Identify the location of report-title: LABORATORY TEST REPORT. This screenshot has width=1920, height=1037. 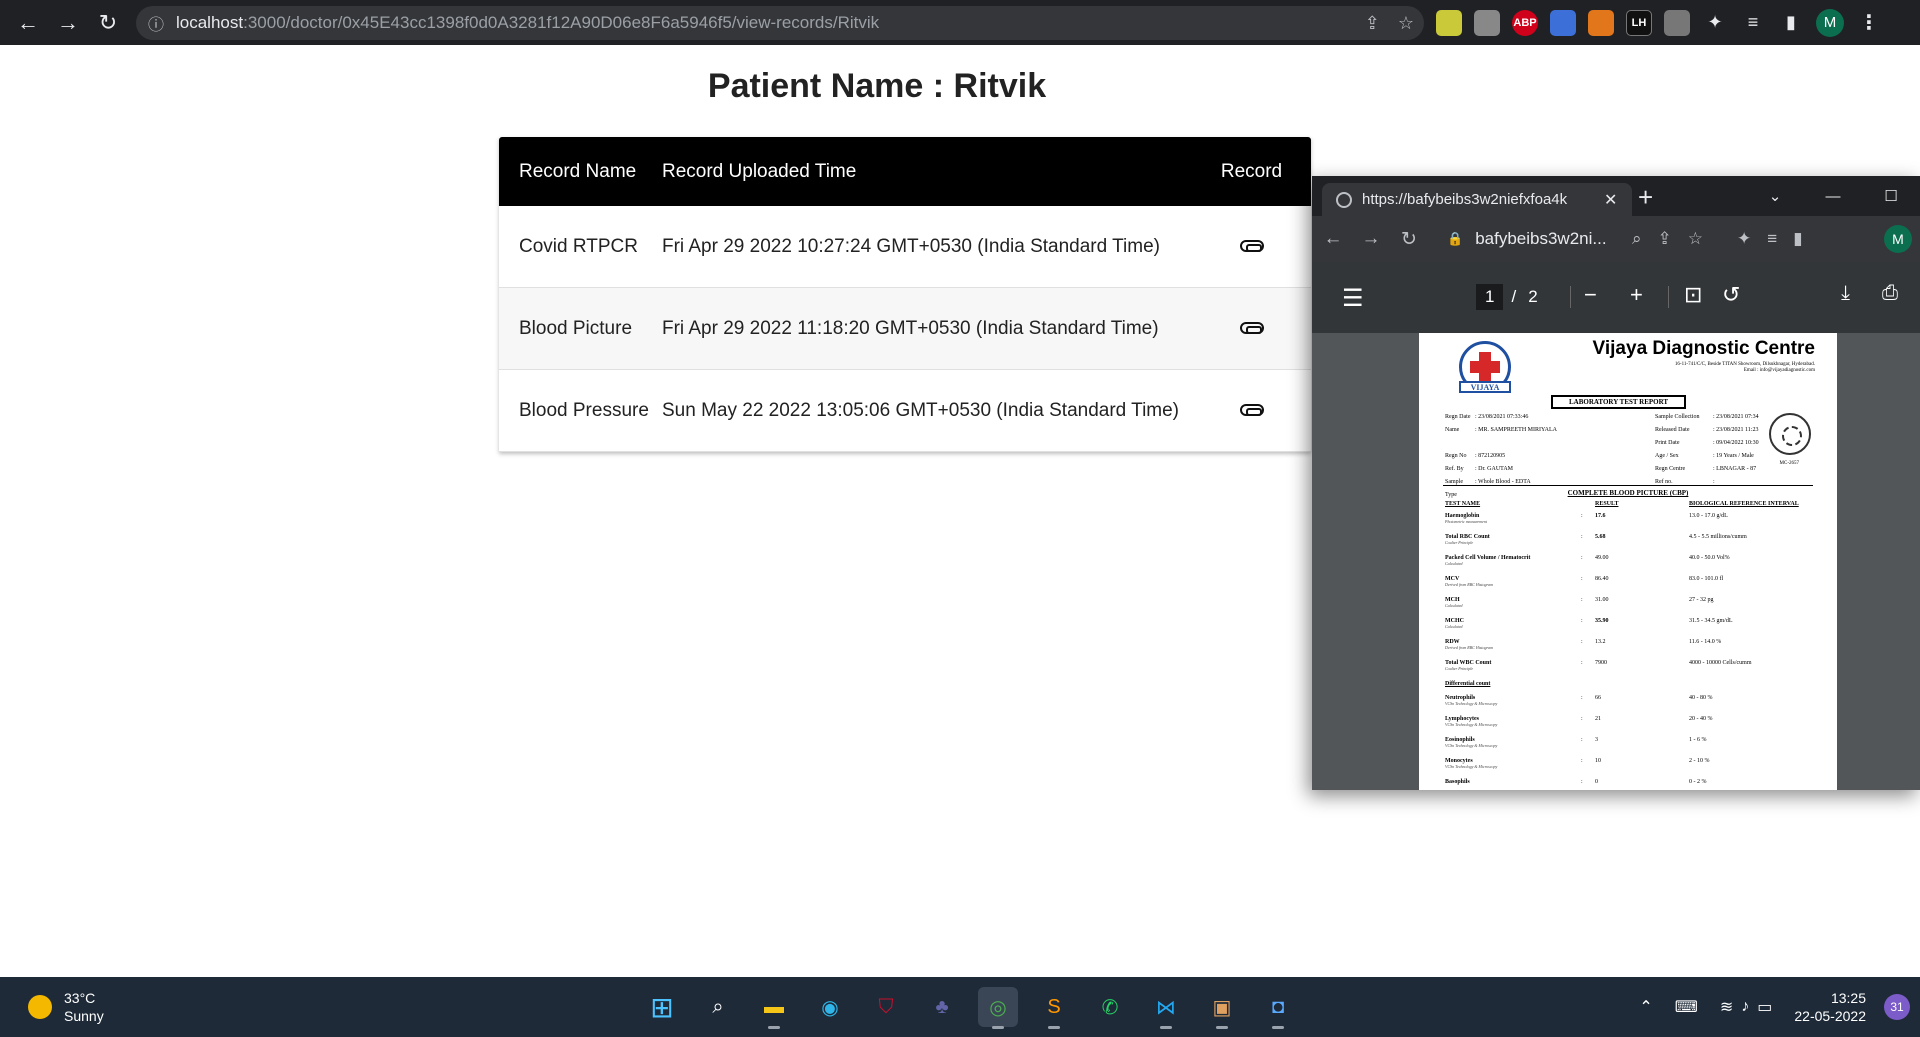
(1619, 402).